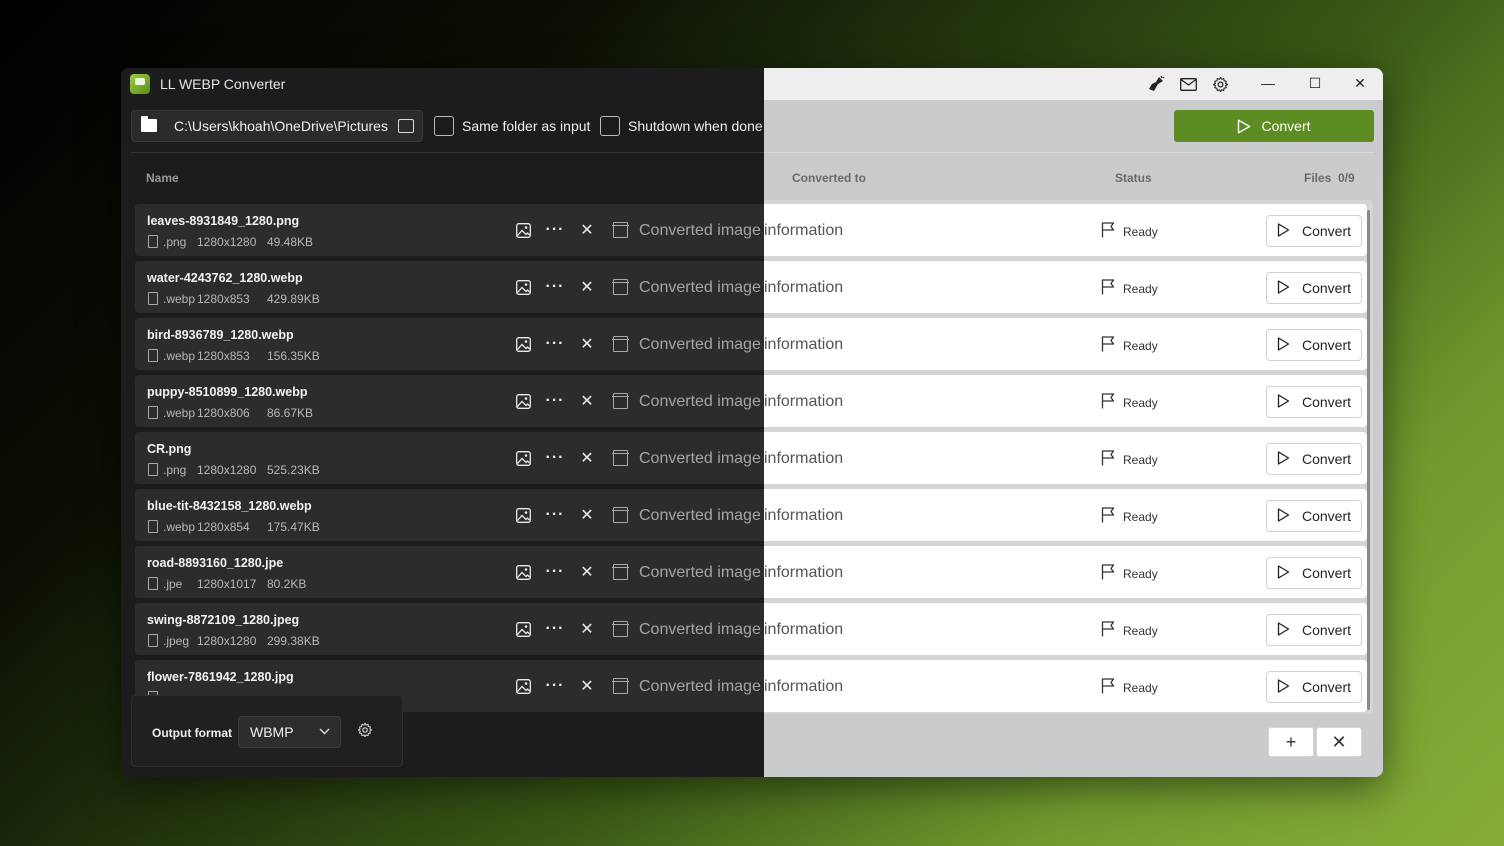 Image resolution: width=1504 pixels, height=846 pixels. Describe the element at coordinates (1286, 126) in the screenshot. I see `convert-all-label: Convert` at that location.